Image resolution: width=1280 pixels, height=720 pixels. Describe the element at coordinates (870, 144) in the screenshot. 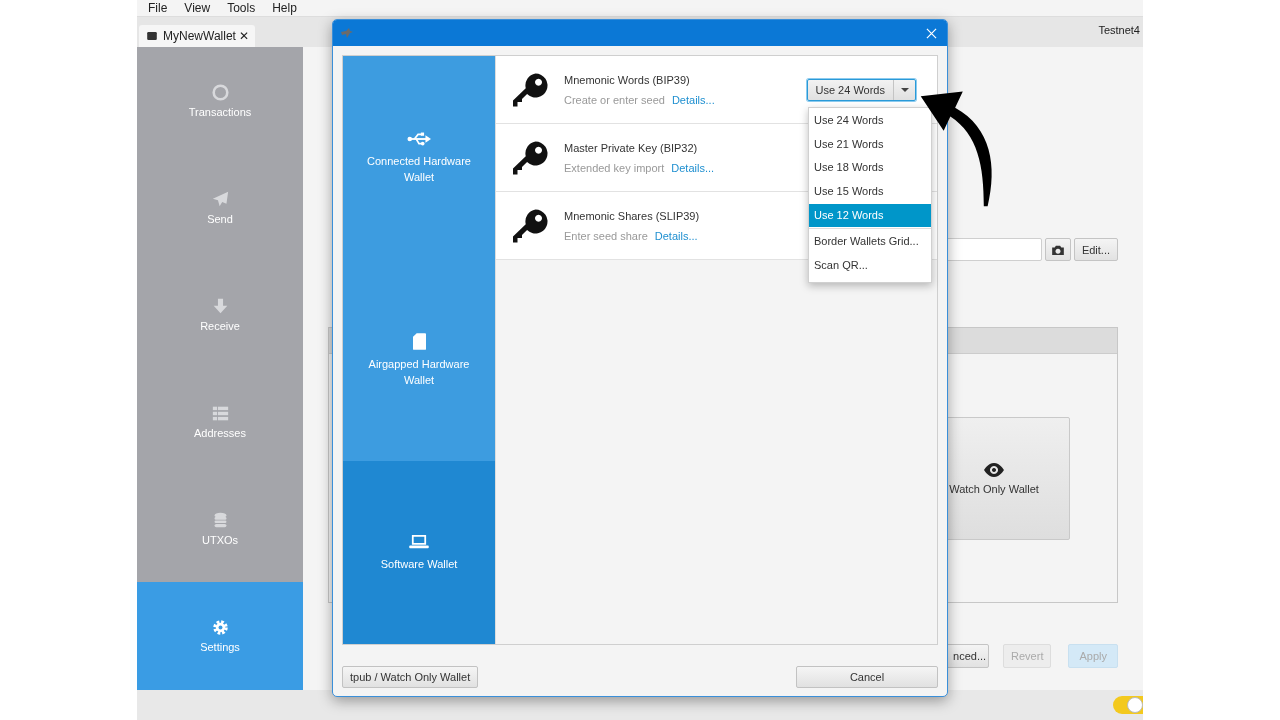

I see `dropdown-item: Use 21 Words` at that location.